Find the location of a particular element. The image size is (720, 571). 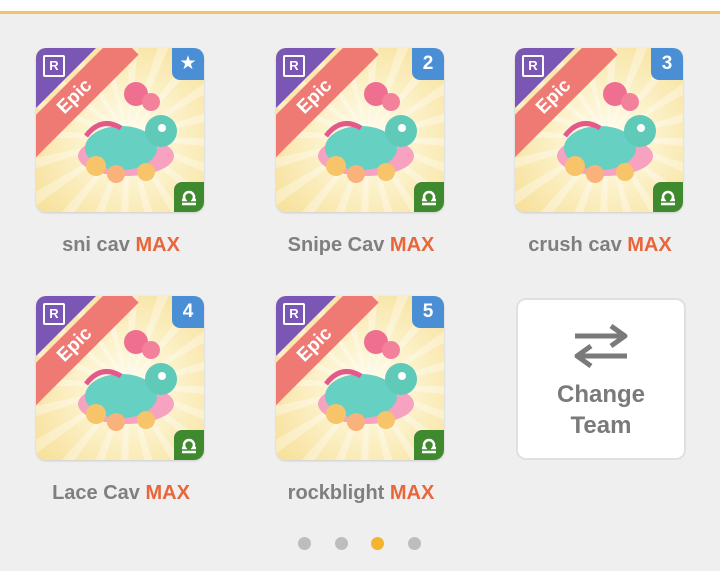

dragon-card: Epic R 4 is located at coordinates (120, 378).